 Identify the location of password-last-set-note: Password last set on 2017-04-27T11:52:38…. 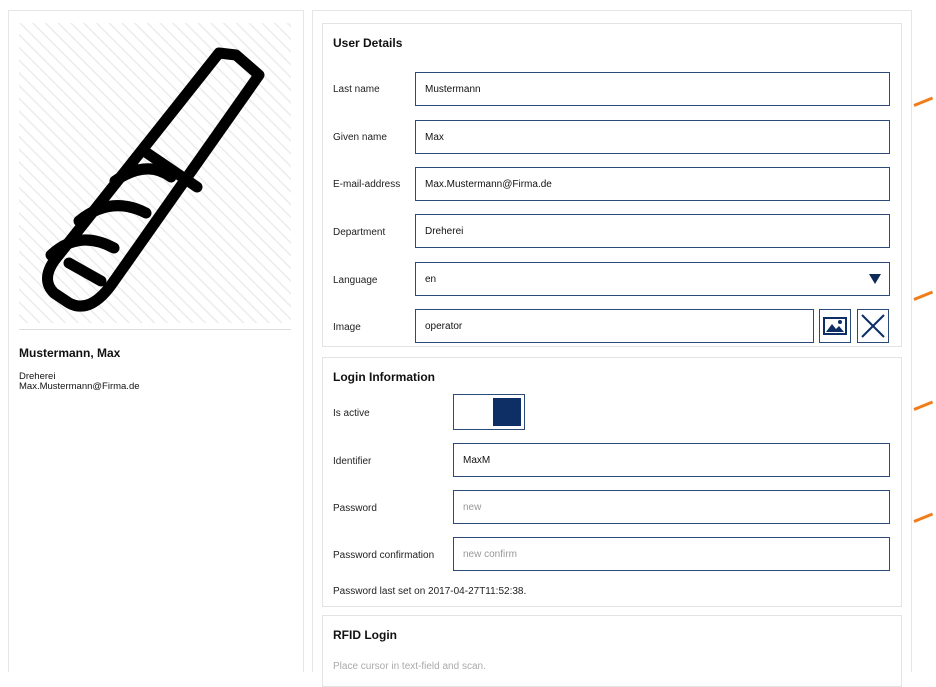
(430, 591).